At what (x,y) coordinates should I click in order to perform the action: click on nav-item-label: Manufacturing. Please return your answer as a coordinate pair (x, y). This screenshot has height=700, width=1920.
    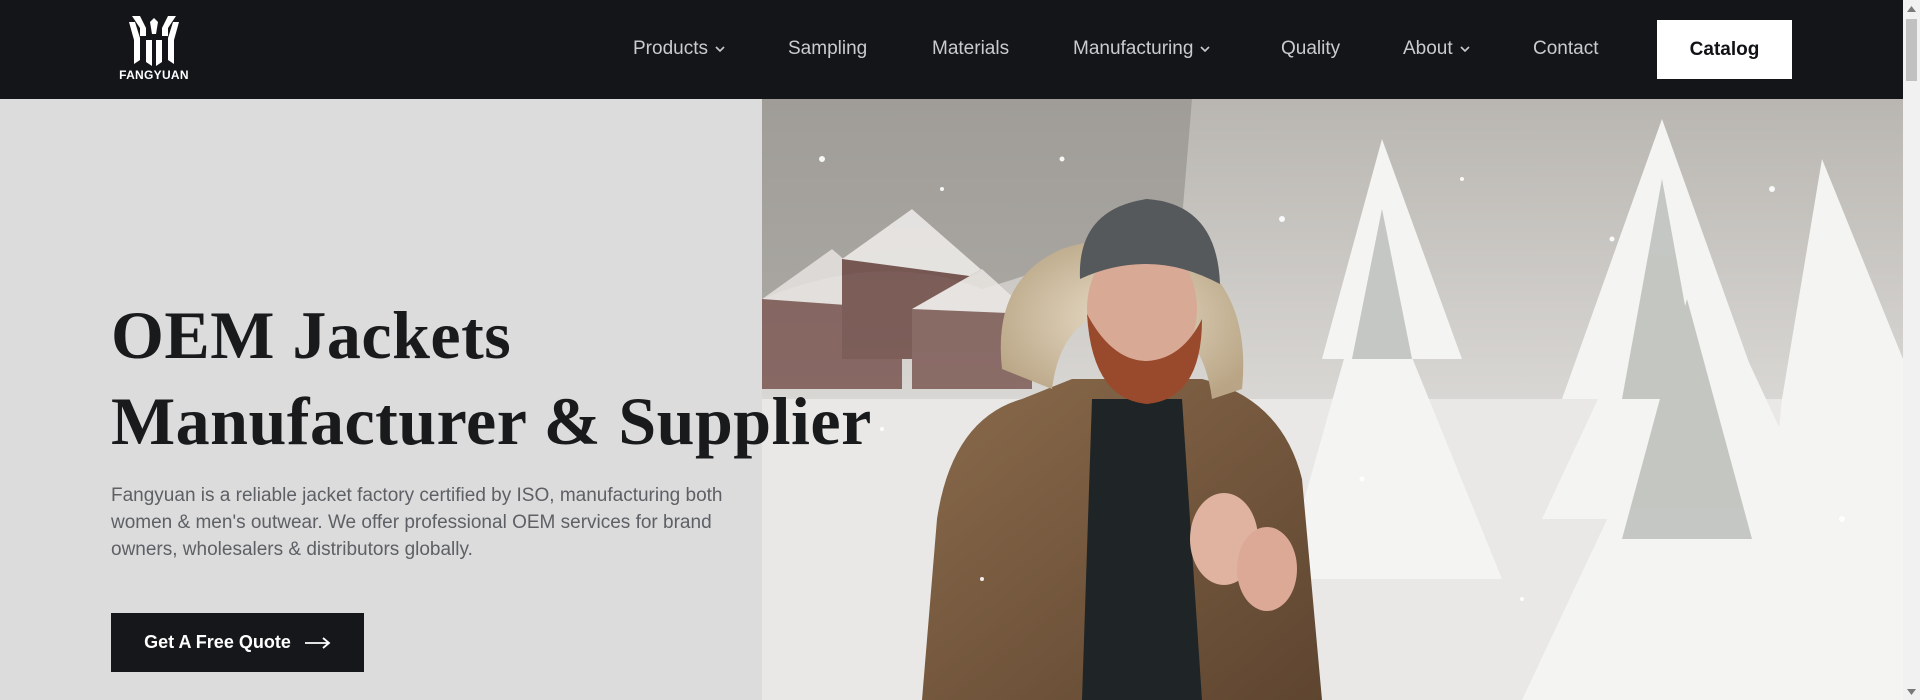
    Looking at the image, I should click on (1133, 48).